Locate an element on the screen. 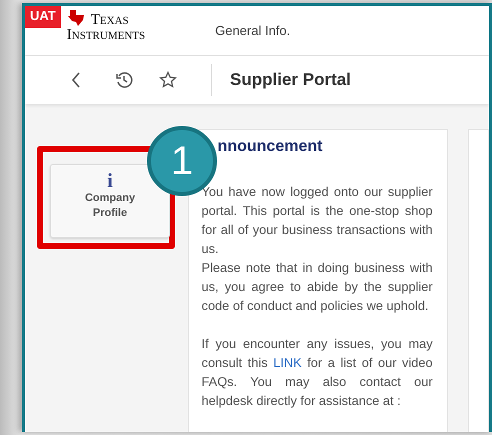 Image resolution: width=492 pixels, height=435 pixels. history-icon is located at coordinates (124, 80).